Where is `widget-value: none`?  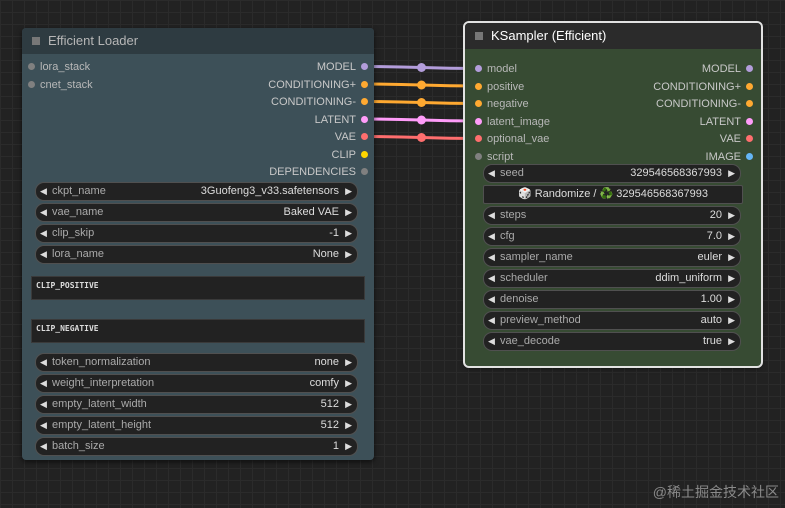 widget-value: none is located at coordinates (327, 362).